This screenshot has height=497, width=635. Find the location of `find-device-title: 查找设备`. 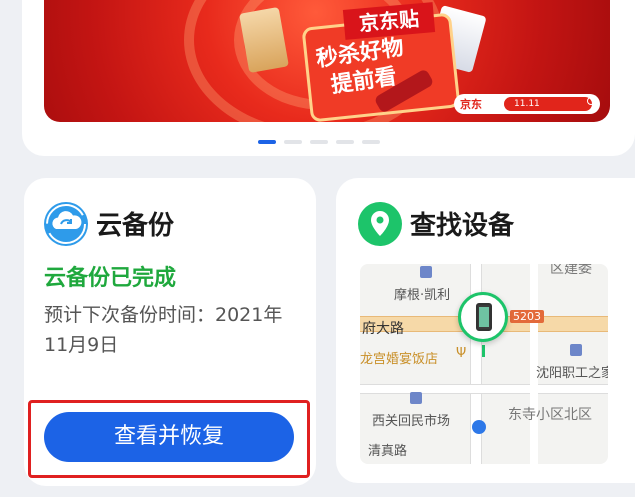

find-device-title: 查找设备 is located at coordinates (462, 226).